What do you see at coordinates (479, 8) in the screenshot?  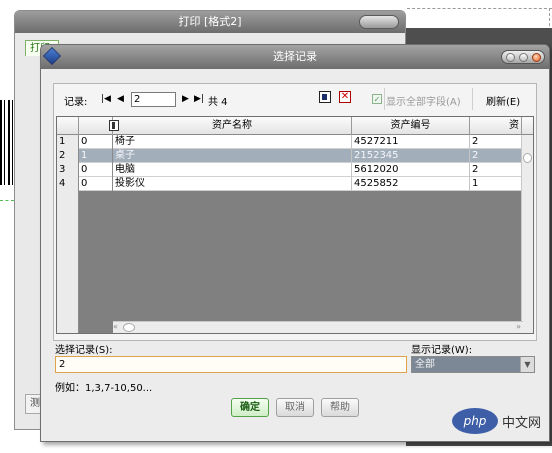 I see `page-border-top` at bounding box center [479, 8].